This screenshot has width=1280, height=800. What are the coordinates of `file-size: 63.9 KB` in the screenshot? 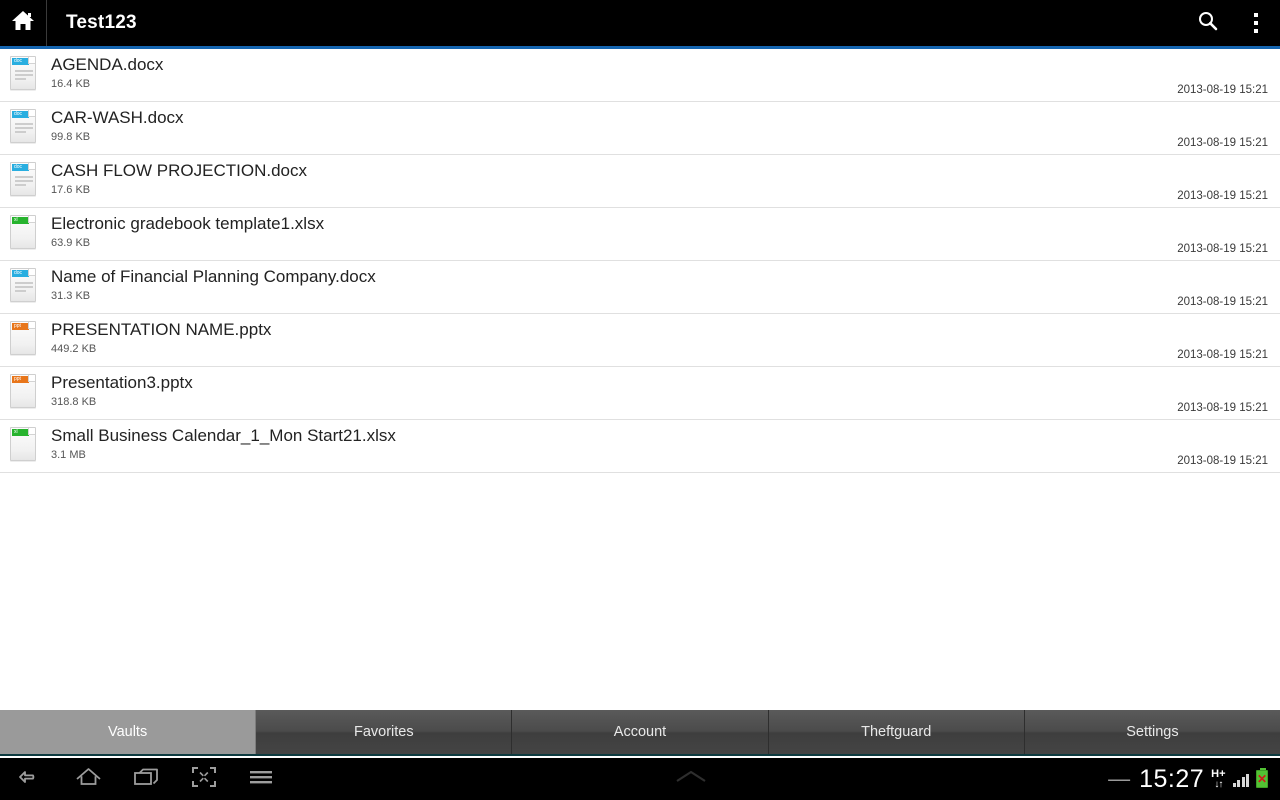 It's located at (71, 243).